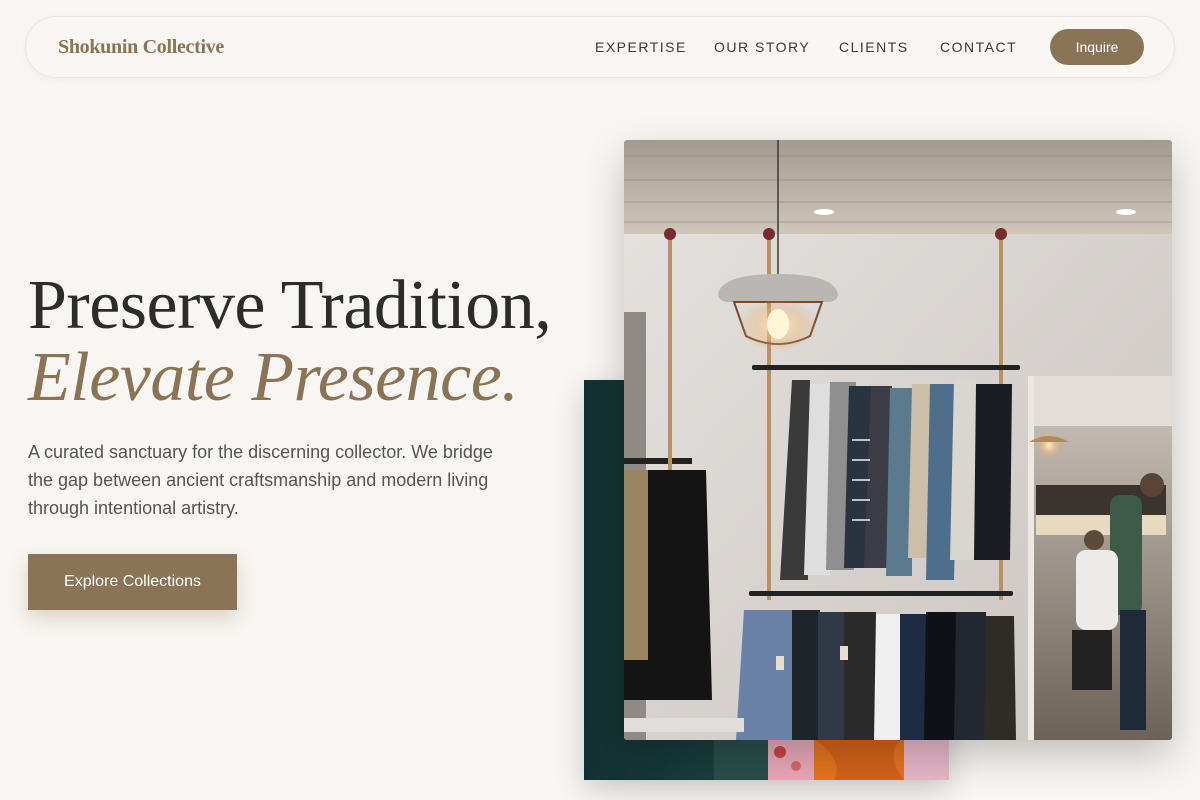  Describe the element at coordinates (874, 47) in the screenshot. I see `nav-link-clients: CLIENTS` at that location.